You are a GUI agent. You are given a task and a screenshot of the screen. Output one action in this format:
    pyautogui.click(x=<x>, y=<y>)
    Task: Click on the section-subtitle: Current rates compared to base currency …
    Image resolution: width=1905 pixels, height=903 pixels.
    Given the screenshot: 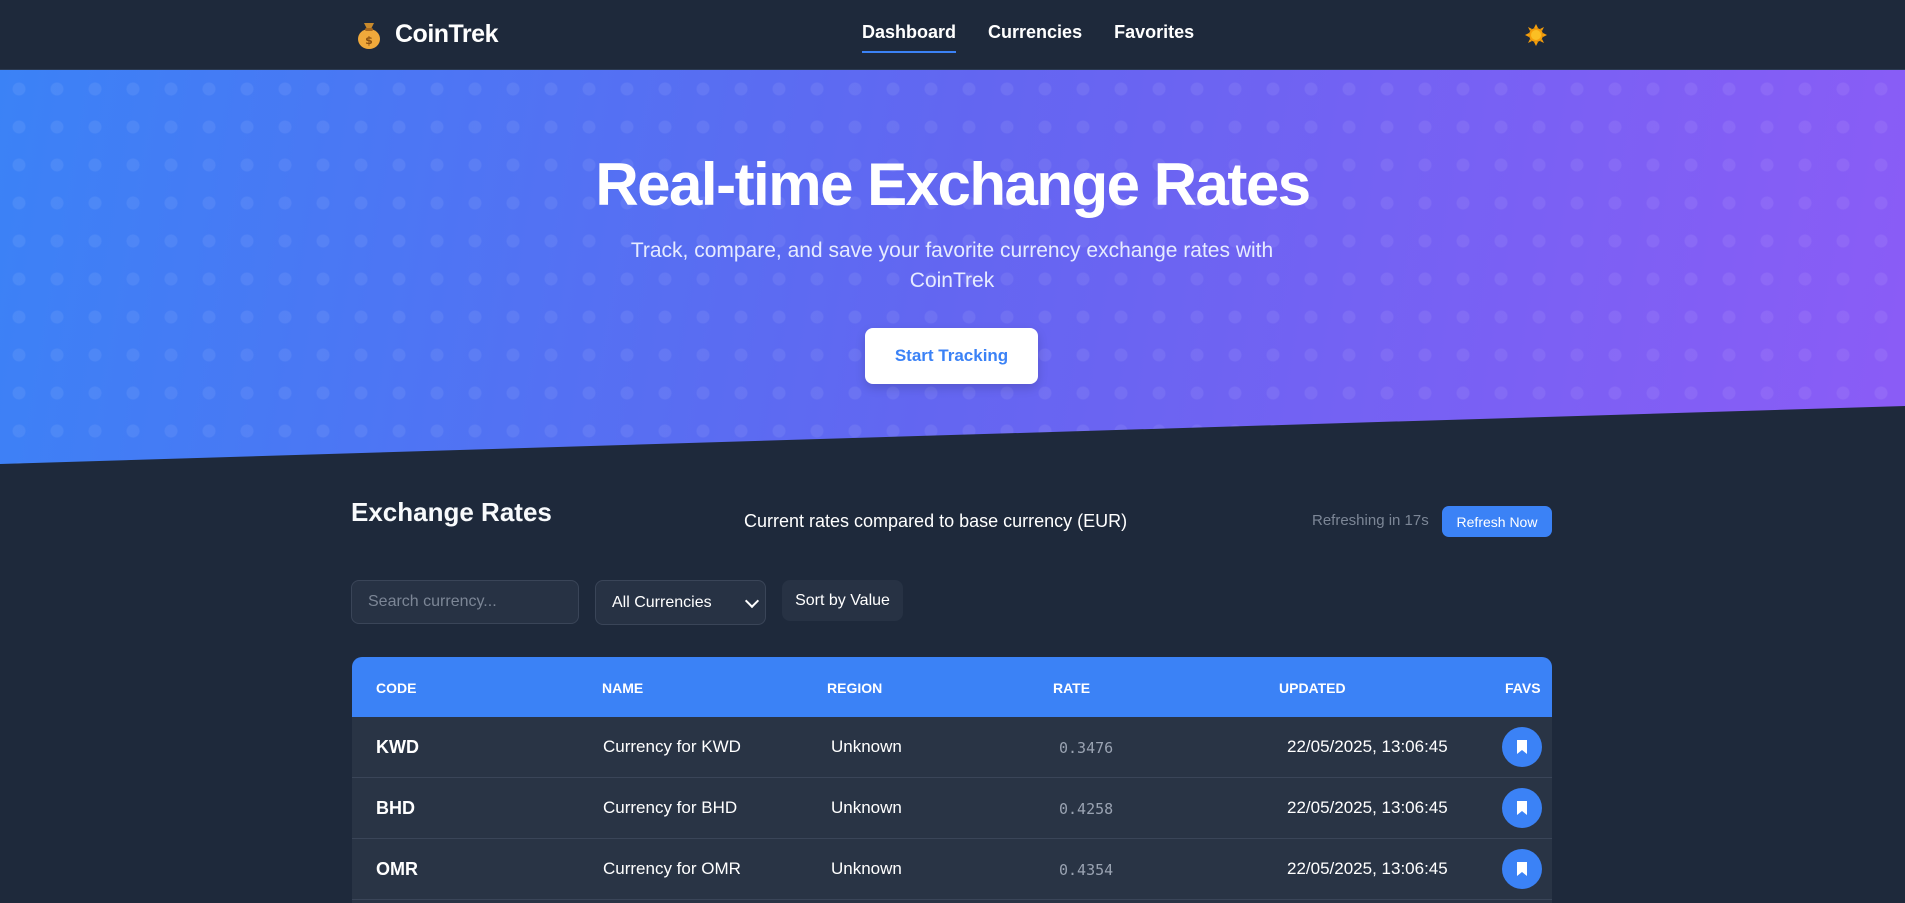 What is the action you would take?
    pyautogui.click(x=936, y=521)
    